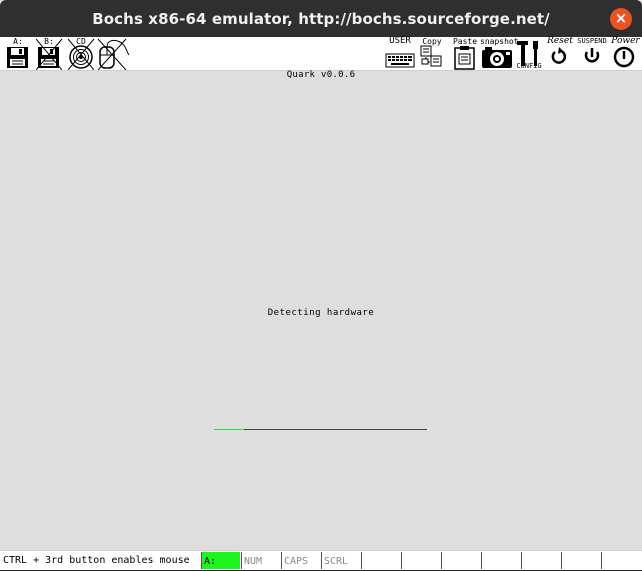 The image size is (642, 571). I want to click on indicator-scrl: SCRL, so click(340, 560).